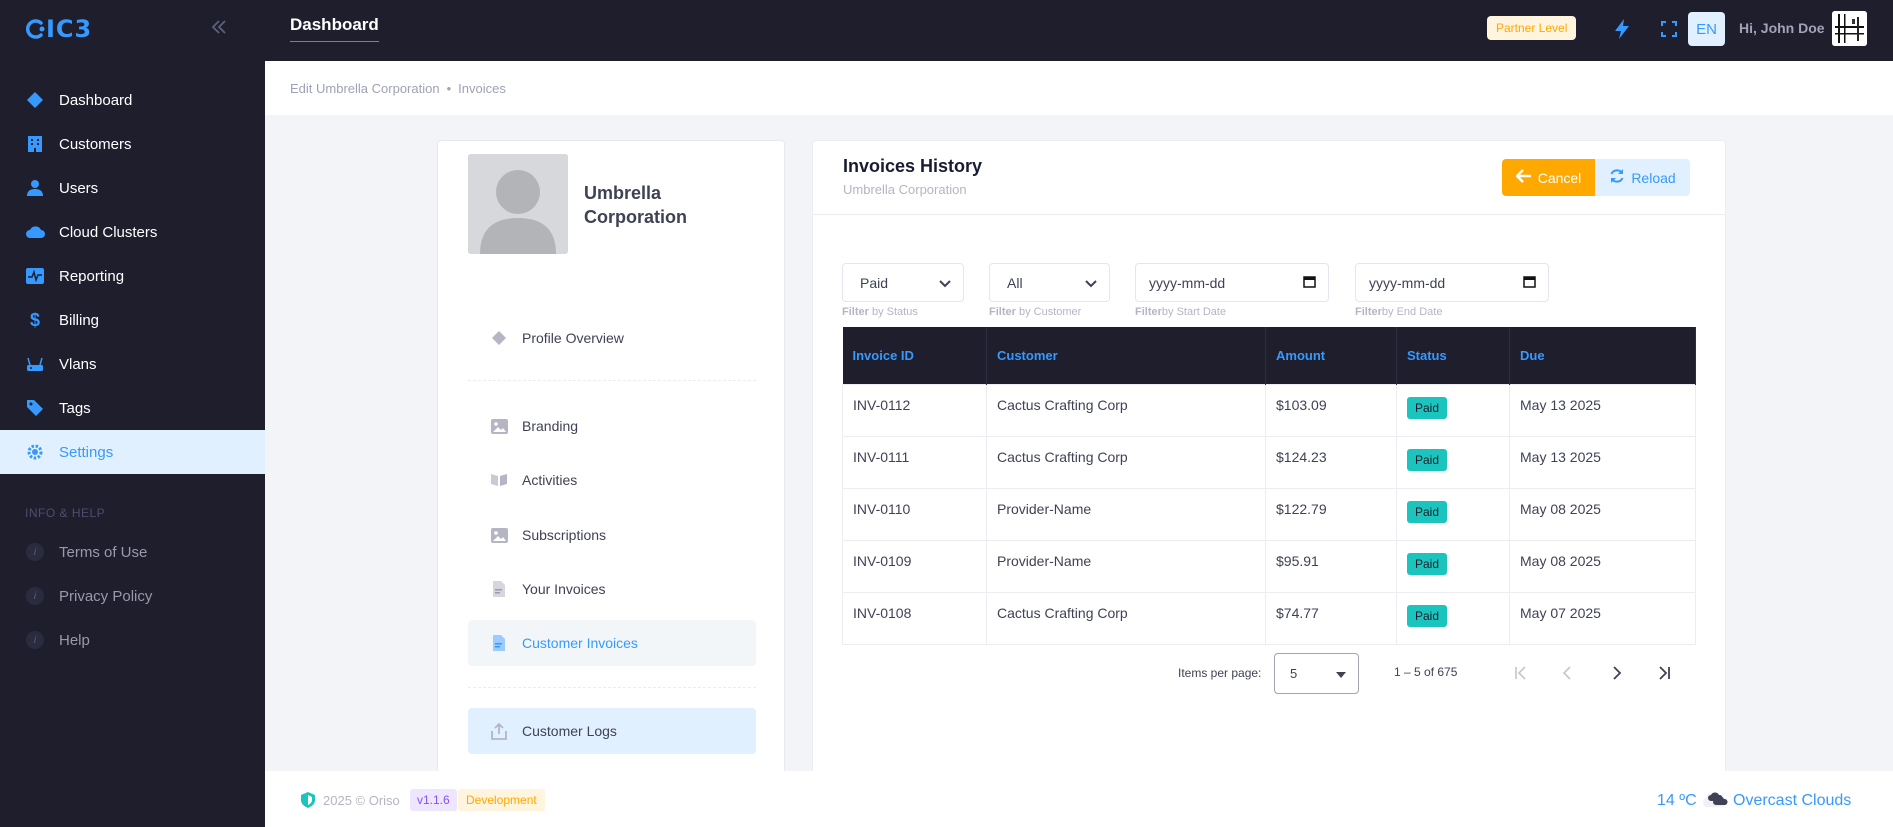  Describe the element at coordinates (365, 88) in the screenshot. I see `breadcrumb-parent: Edit Umbrella Corporation` at that location.